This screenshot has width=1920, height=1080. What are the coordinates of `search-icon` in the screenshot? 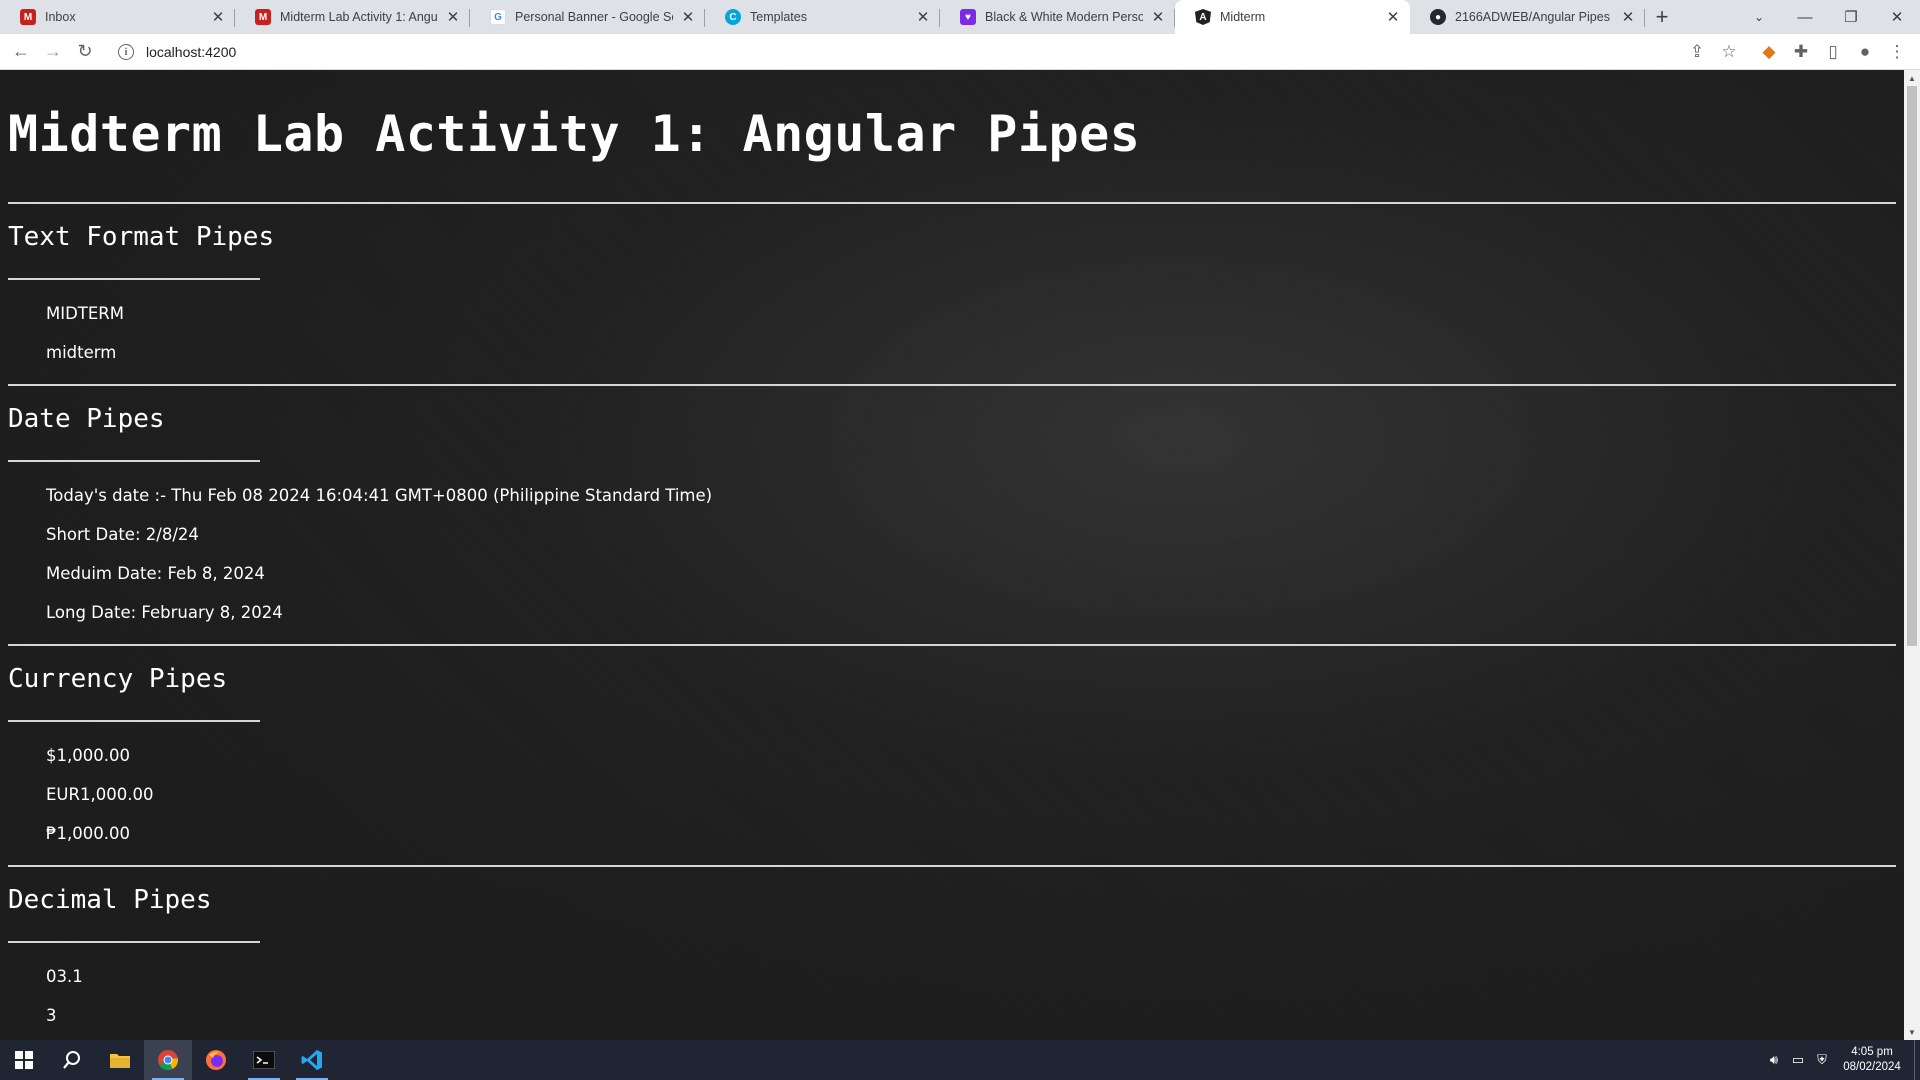 It's located at (71, 1060).